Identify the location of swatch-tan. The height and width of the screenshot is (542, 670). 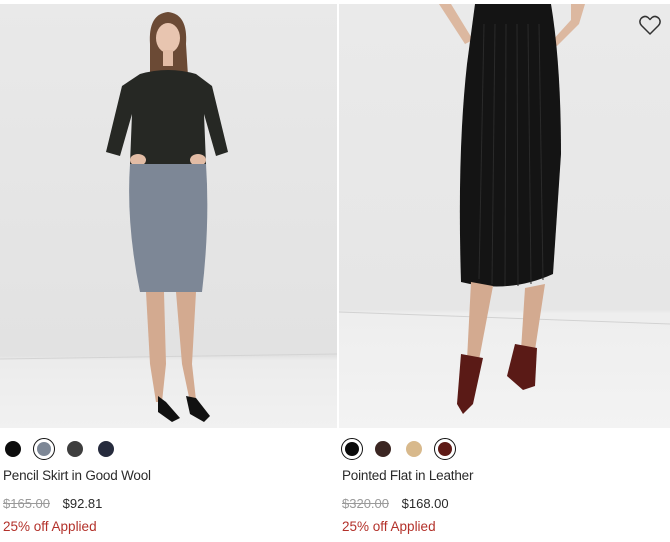
(414, 449).